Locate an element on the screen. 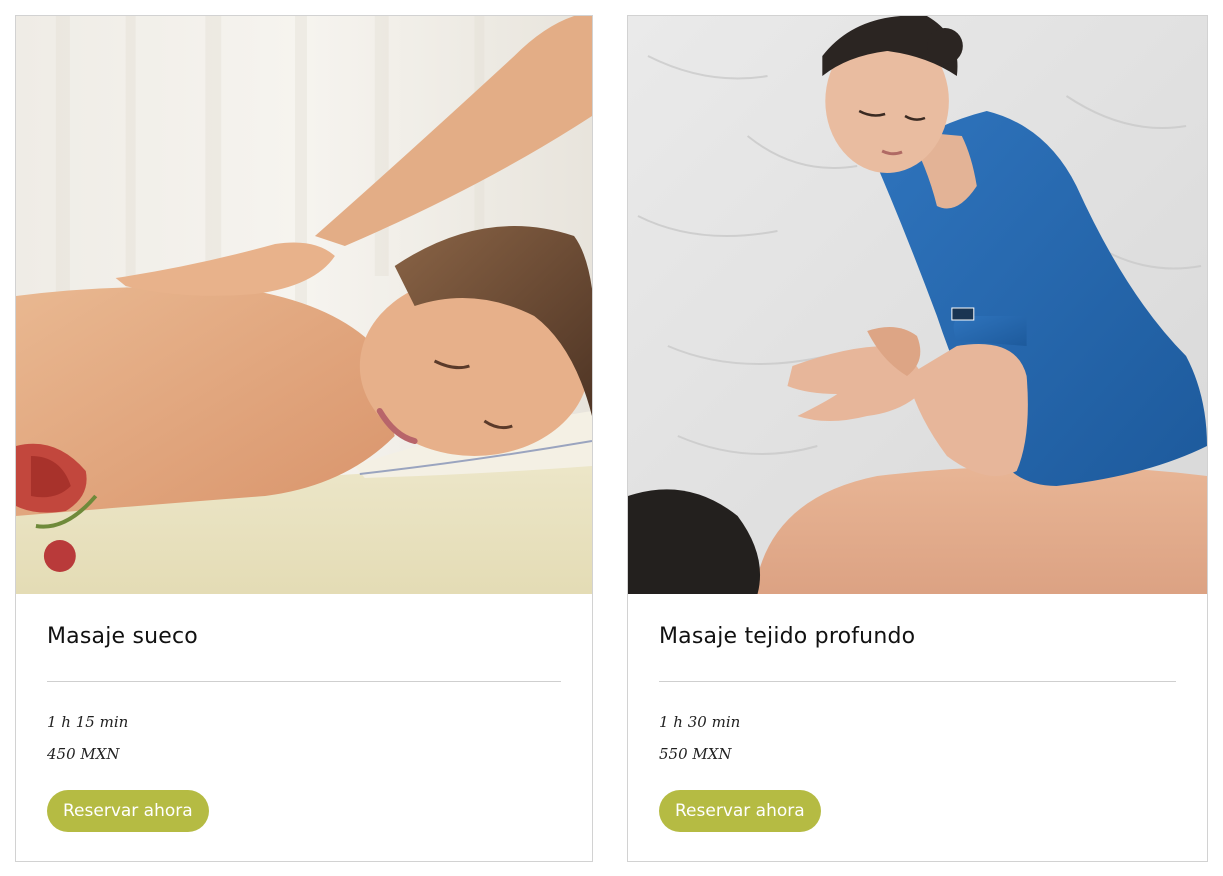 Image resolution: width=1223 pixels, height=876 pixels. service-duration: 1 h 30 min is located at coordinates (700, 722).